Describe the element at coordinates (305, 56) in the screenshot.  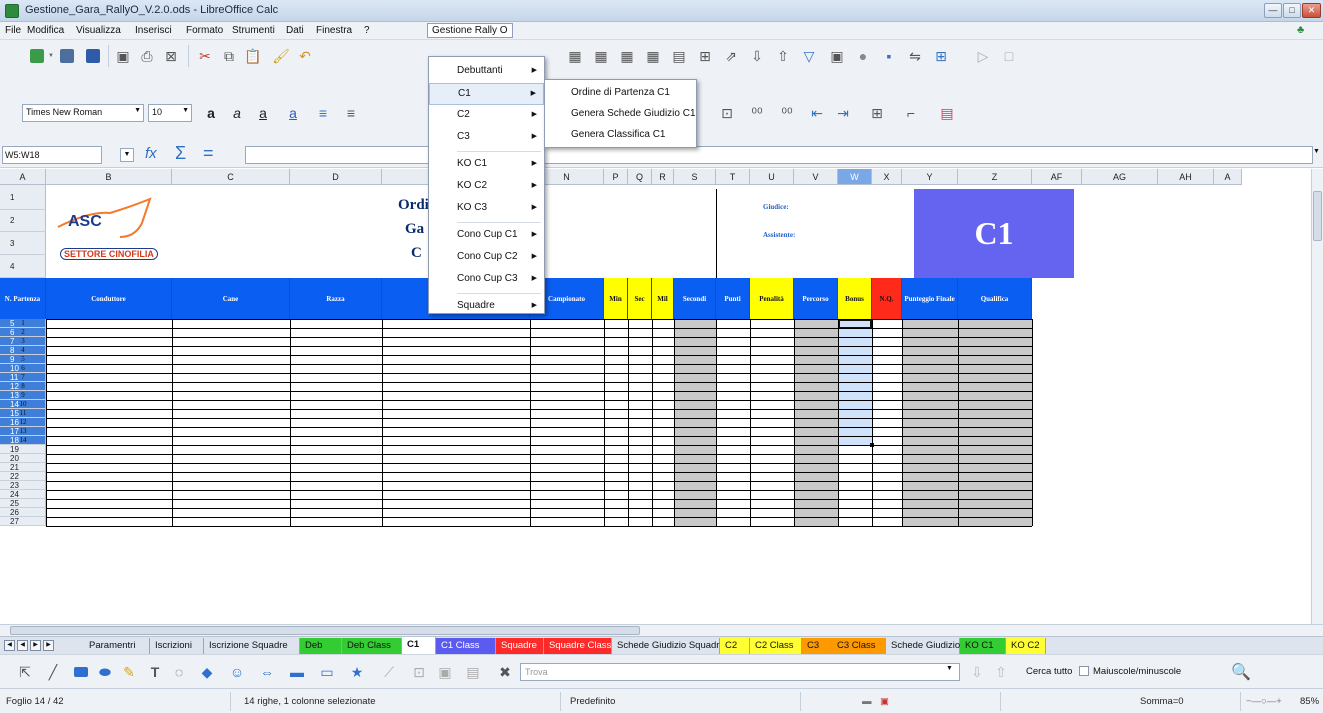
I see `undo-icon: ↶` at that location.